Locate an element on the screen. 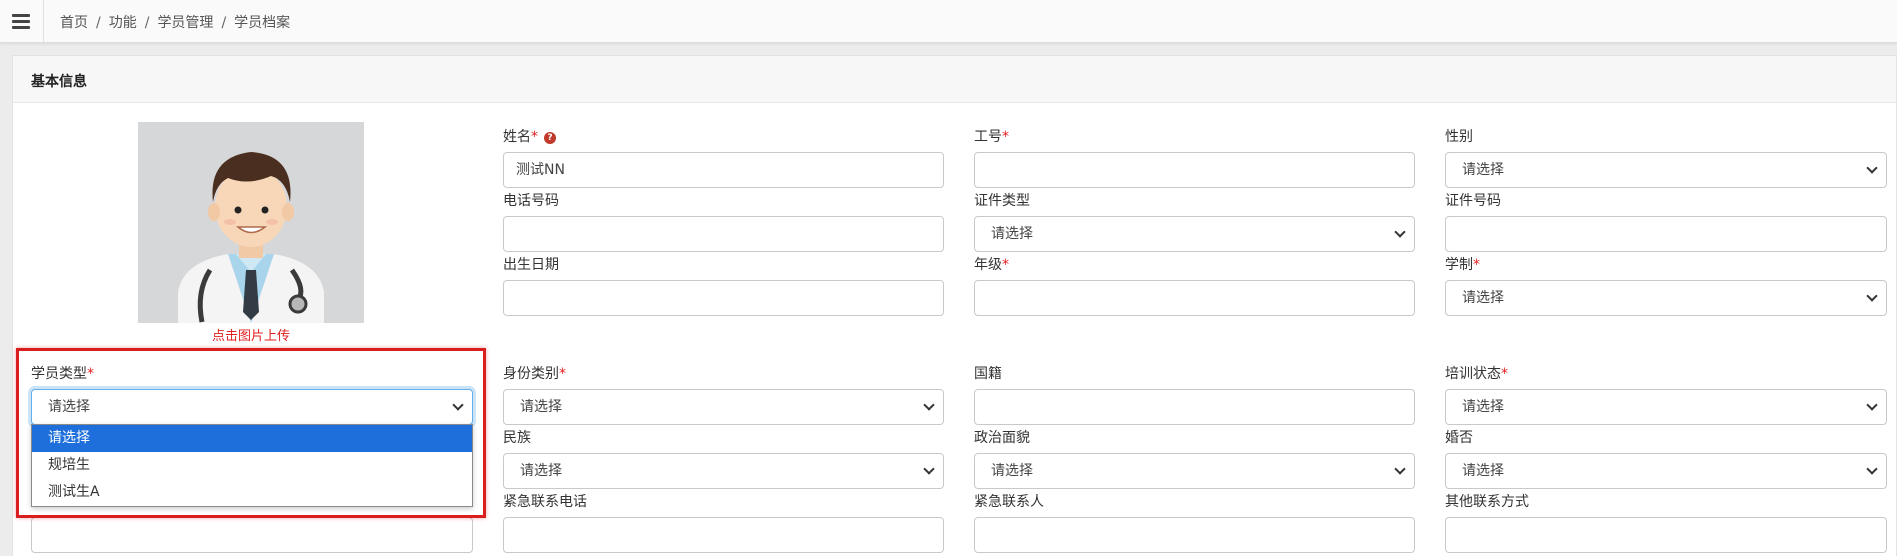 This screenshot has width=1897, height=556. doctor-avatar-icon is located at coordinates (251, 222).